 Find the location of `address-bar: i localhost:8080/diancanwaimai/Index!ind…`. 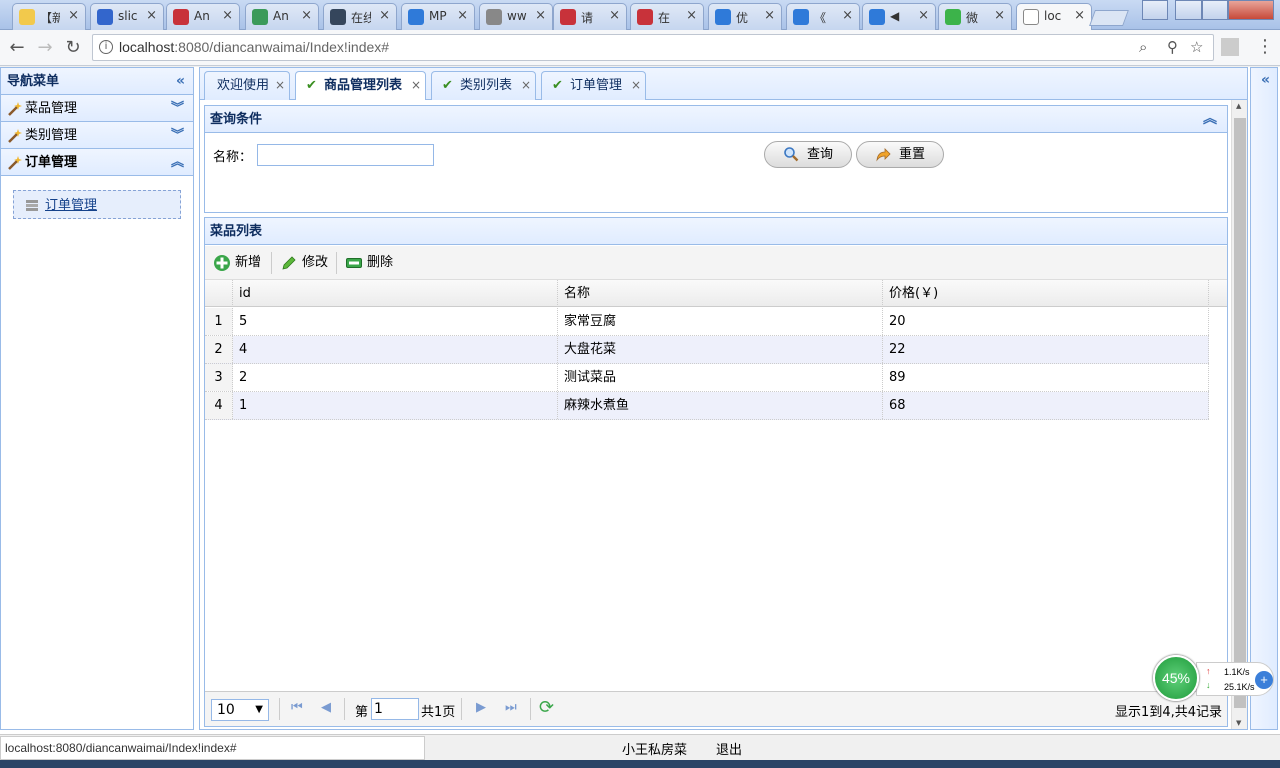

address-bar: i localhost:8080/diancanwaimai/Index!ind… is located at coordinates (653, 47).